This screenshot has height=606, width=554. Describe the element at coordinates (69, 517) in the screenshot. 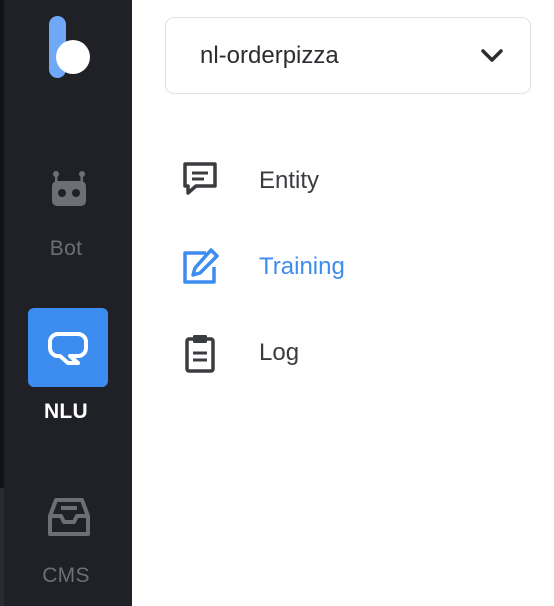

I see `inbox-tray-icon` at that location.